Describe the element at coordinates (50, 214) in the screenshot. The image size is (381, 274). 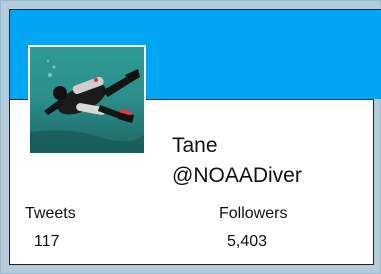
I see `tweets-label: Tweets` at that location.